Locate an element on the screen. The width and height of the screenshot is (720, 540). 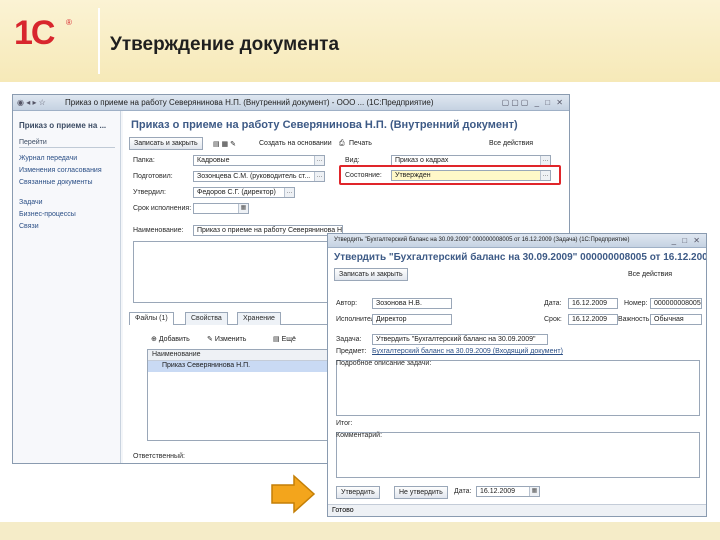
date-field: 16.12.2009 is located at coordinates (593, 303).